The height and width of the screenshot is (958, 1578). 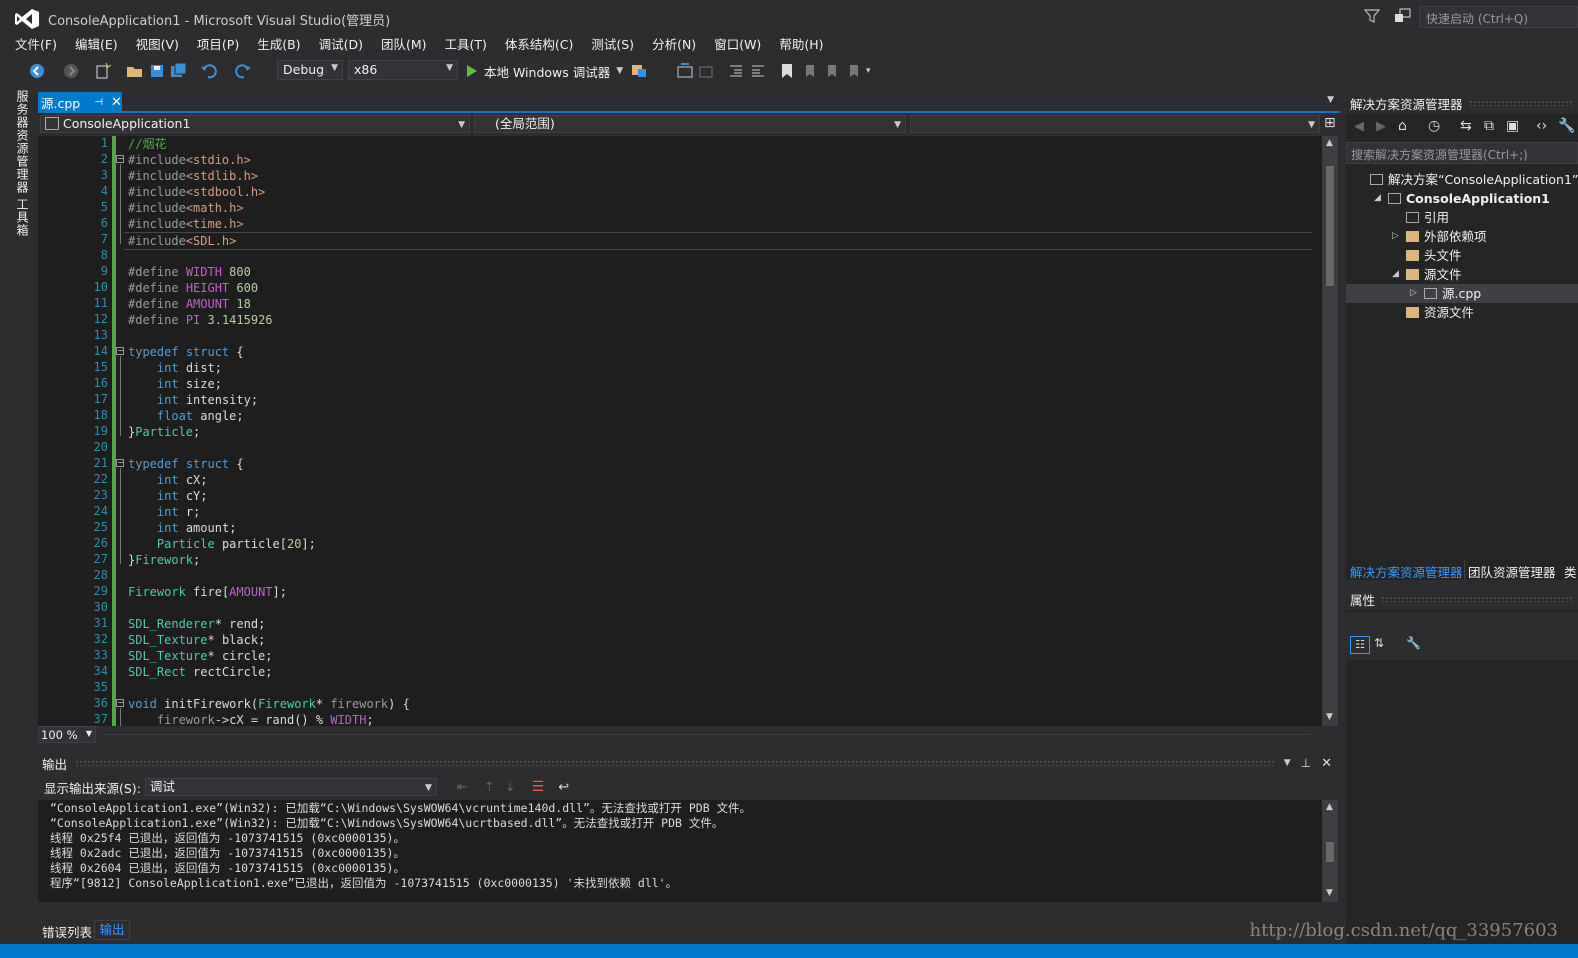 I want to click on code-line: //烟花, so click(x=147, y=144).